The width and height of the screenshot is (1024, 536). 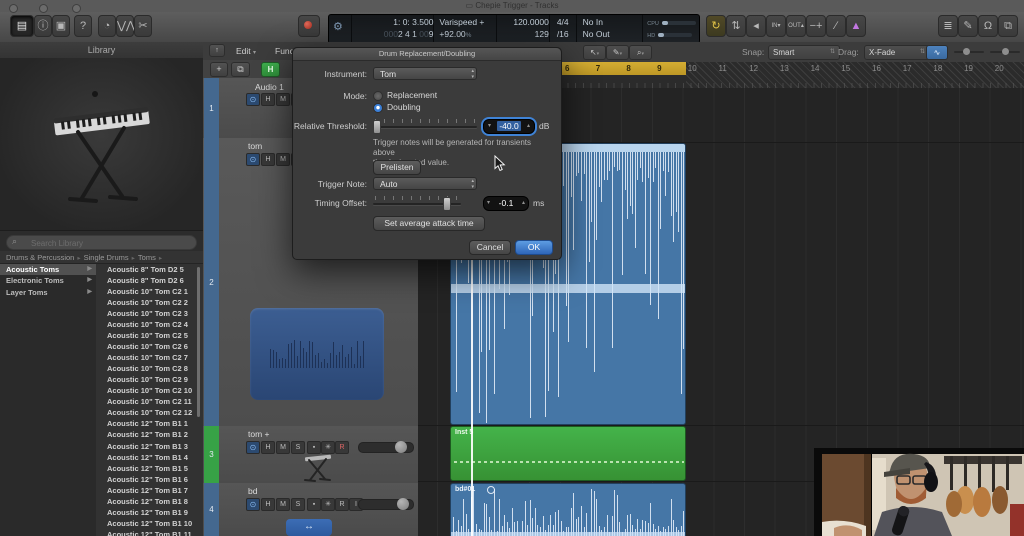 What do you see at coordinates (856, 26) in the screenshot?
I see `metronome-button: ▲` at bounding box center [856, 26].